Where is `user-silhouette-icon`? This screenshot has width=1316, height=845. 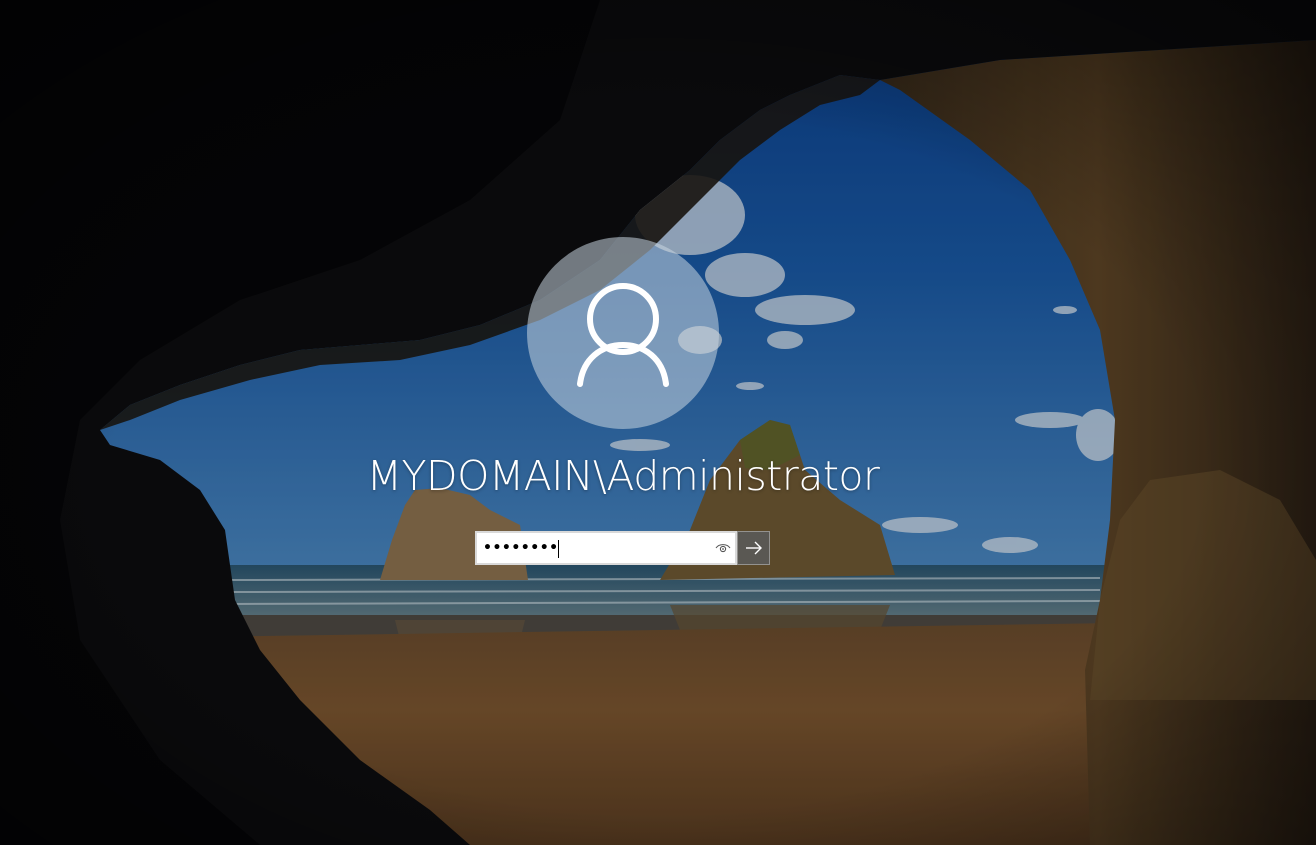
user-silhouette-icon is located at coordinates (623, 335).